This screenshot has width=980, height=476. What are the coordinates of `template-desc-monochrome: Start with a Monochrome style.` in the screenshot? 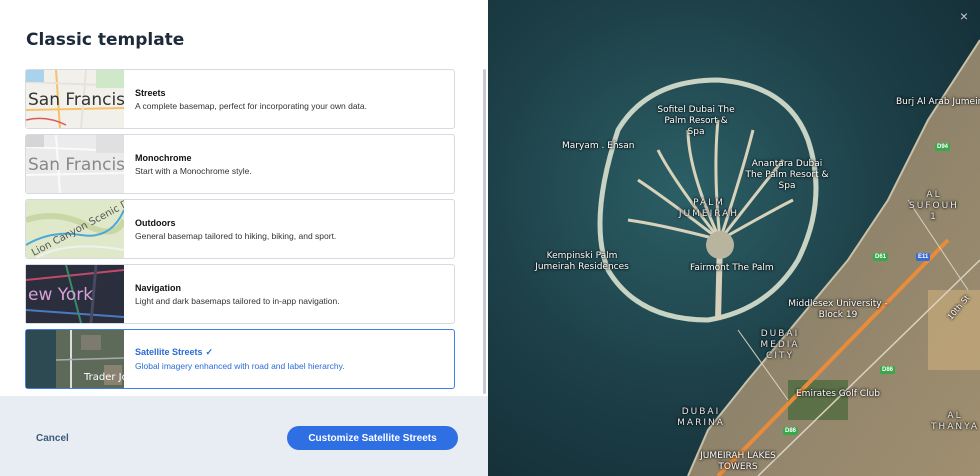 It's located at (193, 170).